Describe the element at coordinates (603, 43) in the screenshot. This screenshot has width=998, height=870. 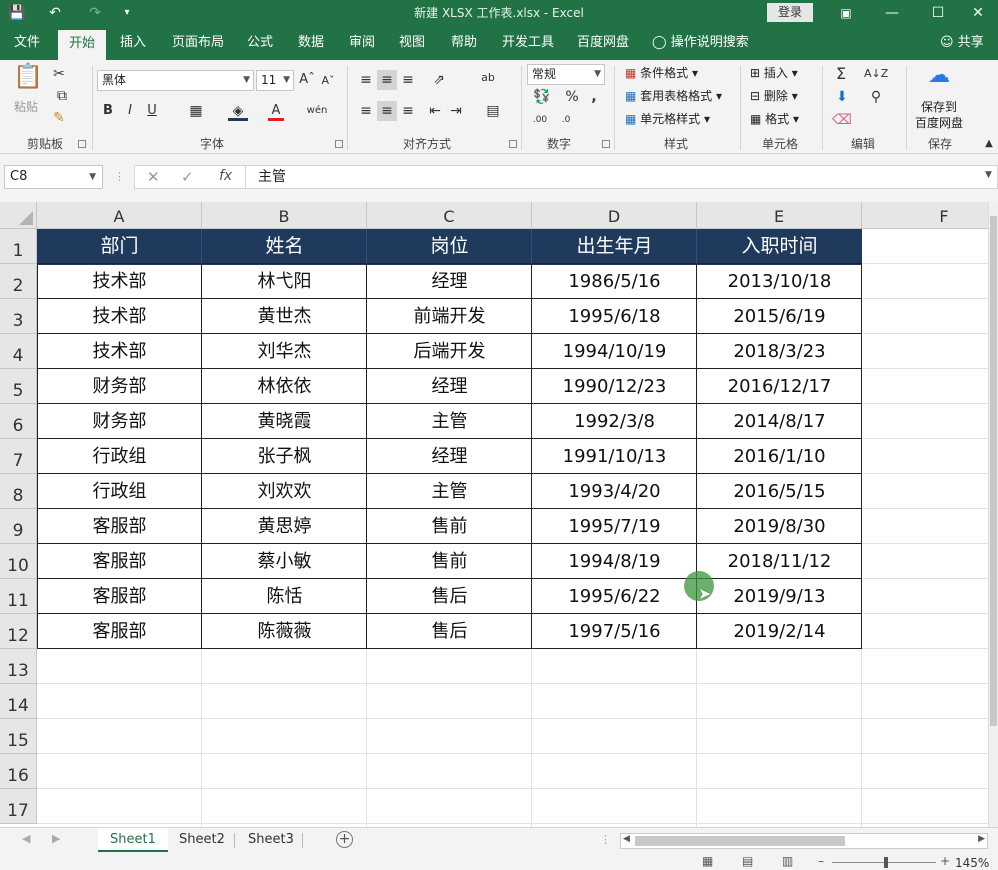
I see `tab-baidu: 百度网盘` at that location.